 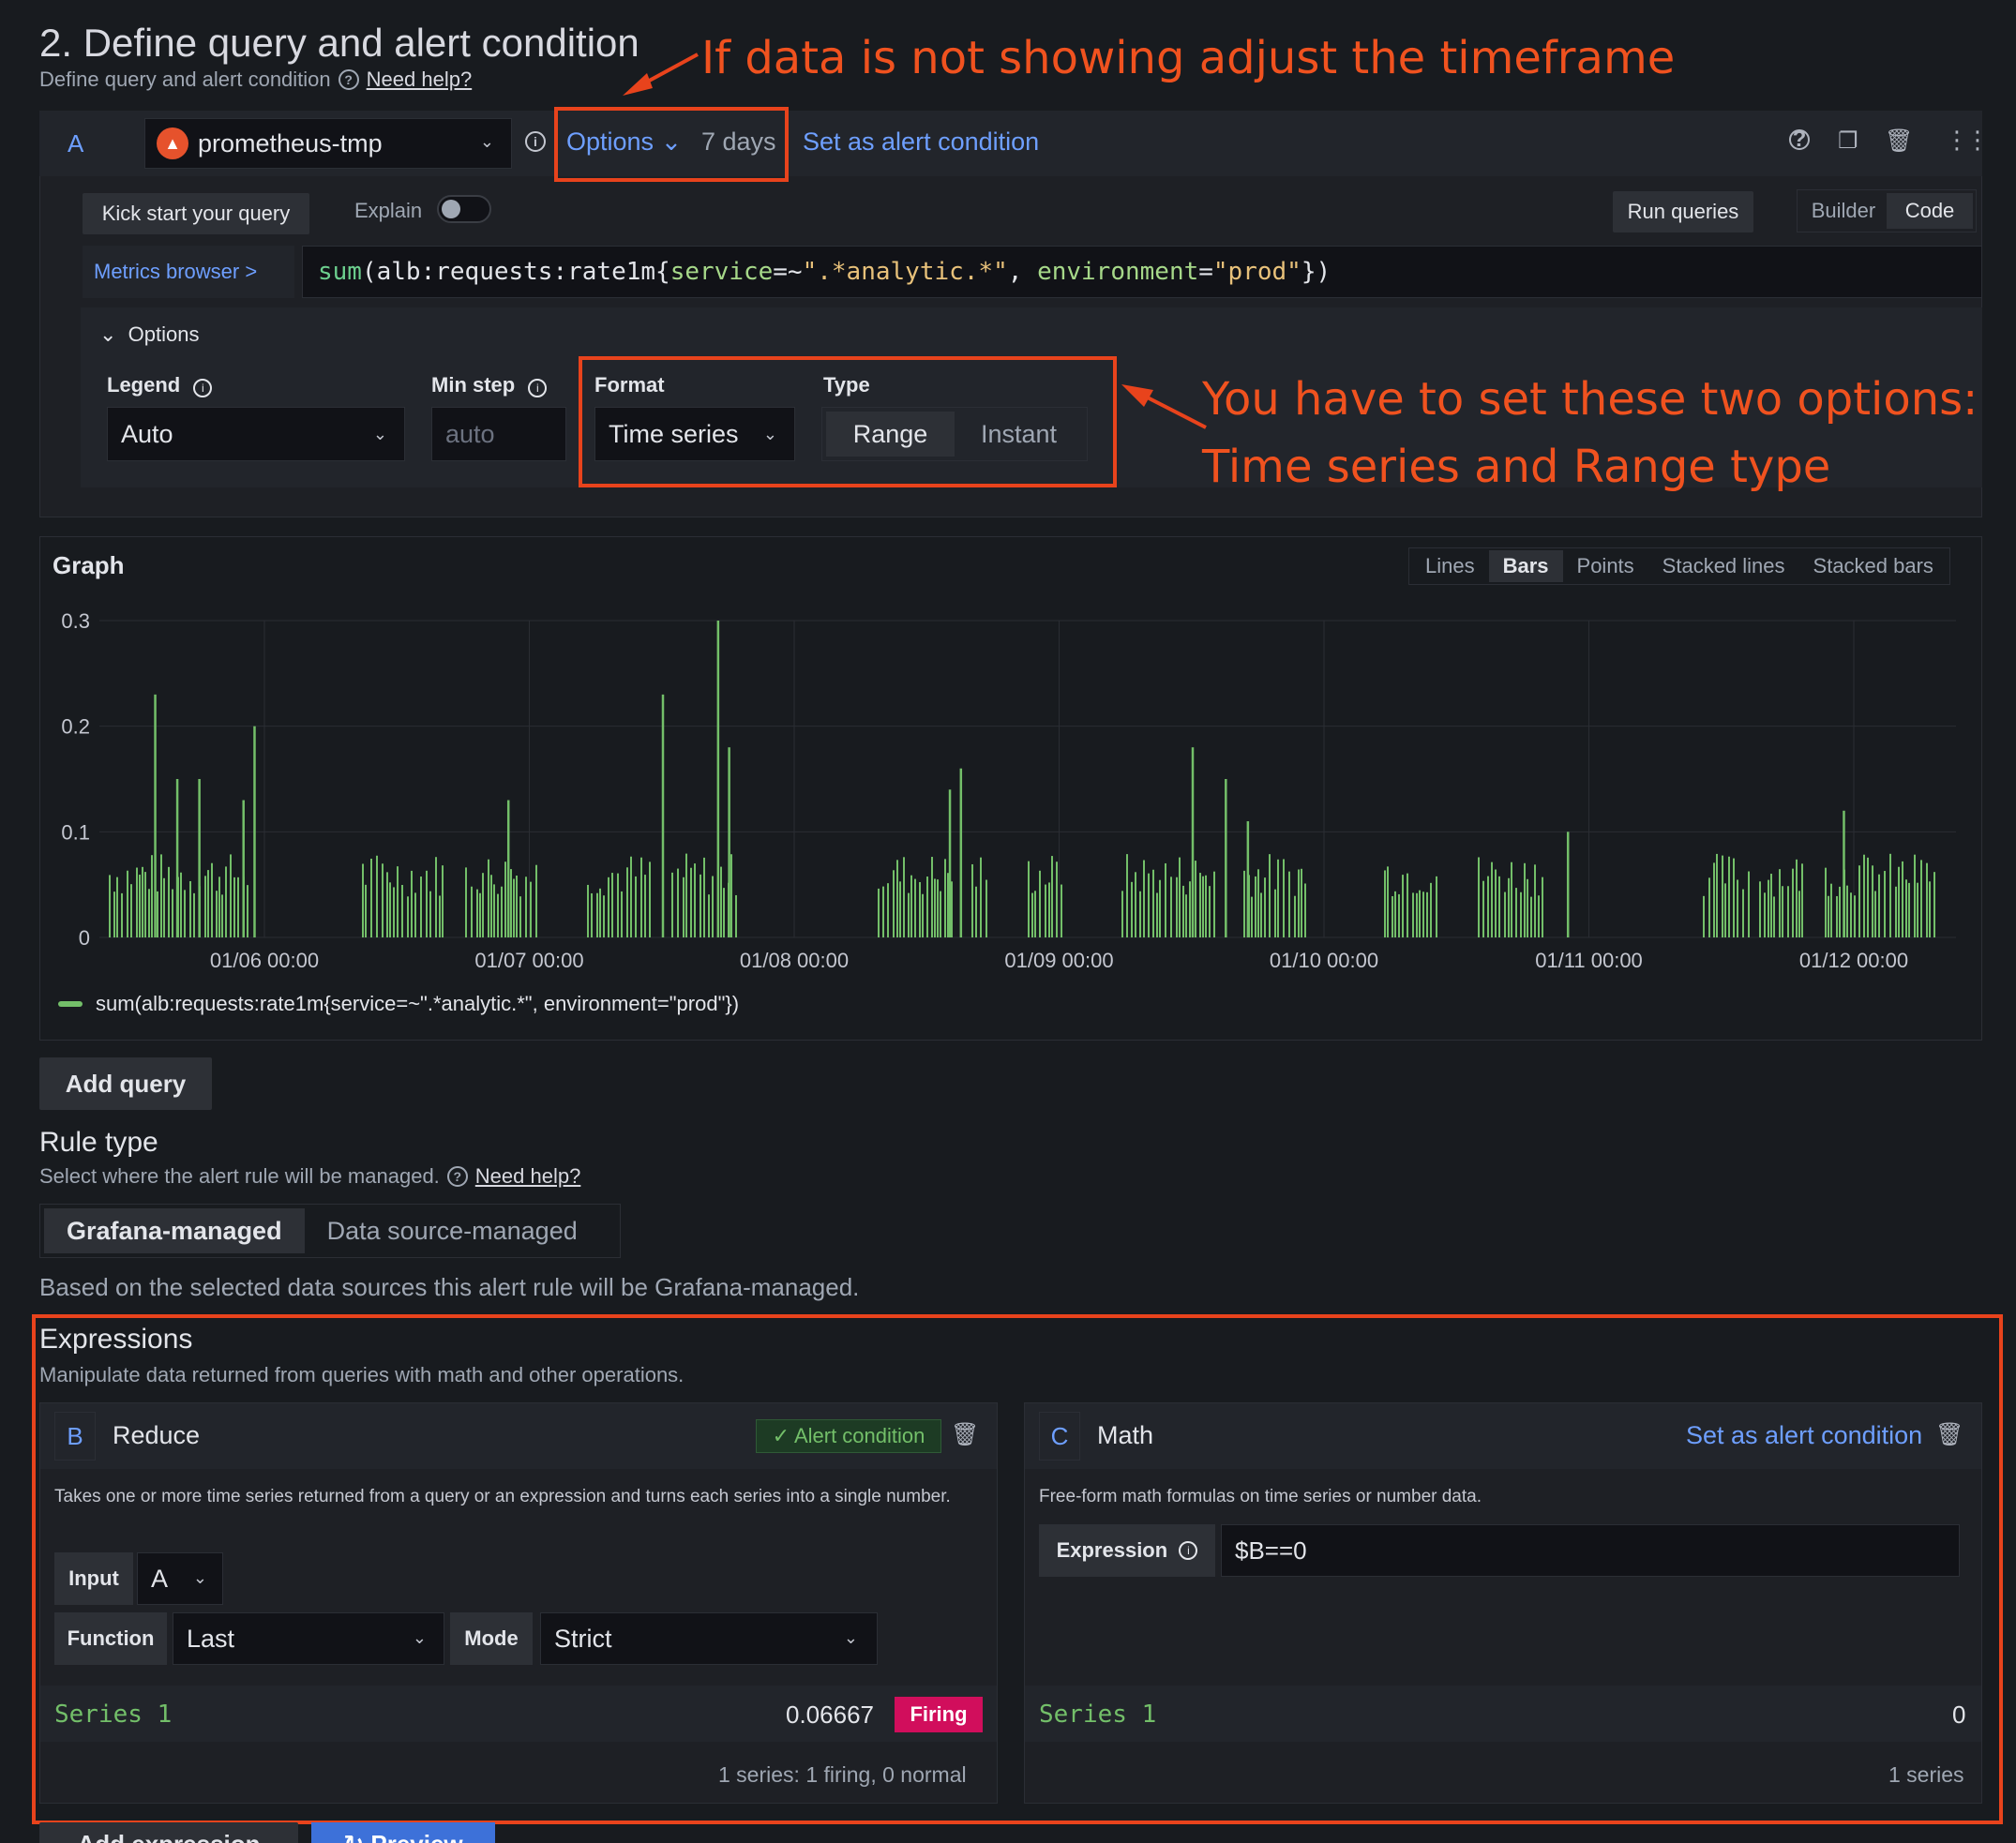 What do you see at coordinates (98, 1143) in the screenshot?
I see `rule-type-title: Rule type` at bounding box center [98, 1143].